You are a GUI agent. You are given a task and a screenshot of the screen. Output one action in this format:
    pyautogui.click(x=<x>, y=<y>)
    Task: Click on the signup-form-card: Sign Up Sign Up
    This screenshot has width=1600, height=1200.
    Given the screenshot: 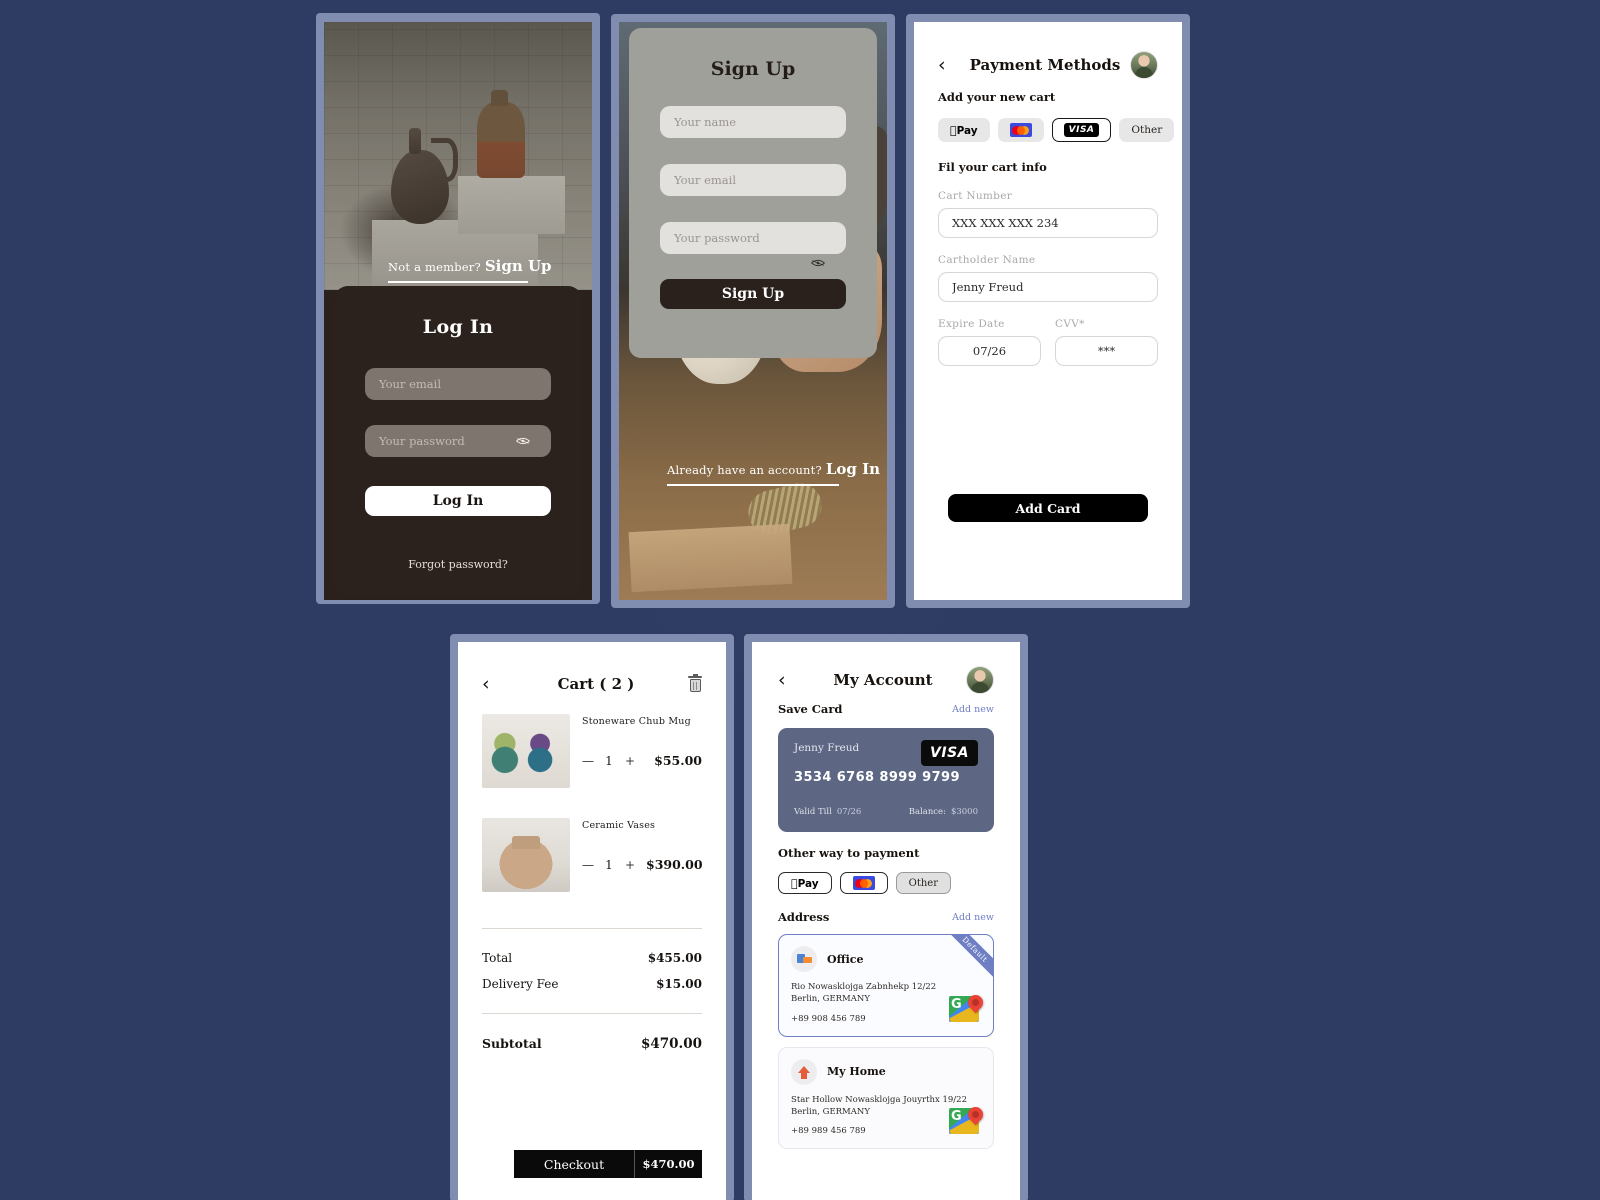 What is the action you would take?
    pyautogui.click(x=753, y=193)
    